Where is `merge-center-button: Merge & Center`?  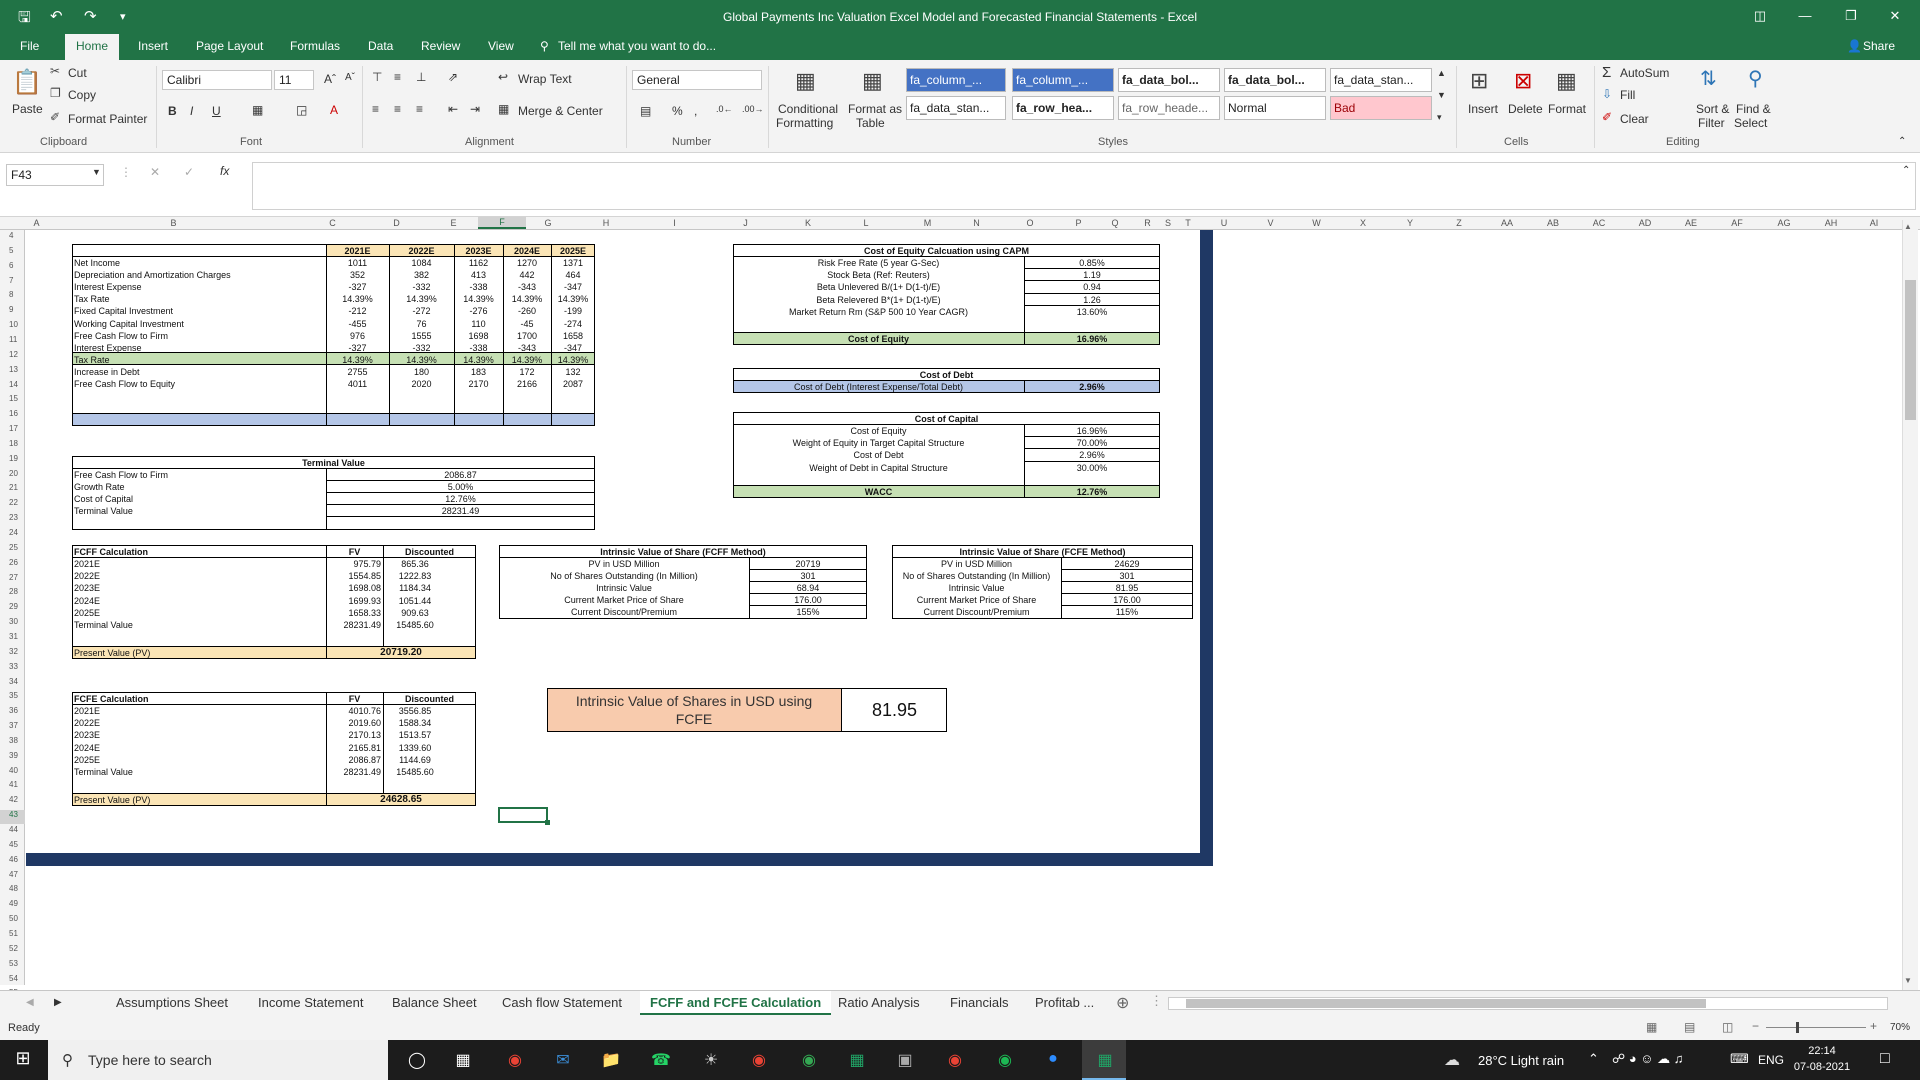
merge-center-button: Merge & Center is located at coordinates (560, 111).